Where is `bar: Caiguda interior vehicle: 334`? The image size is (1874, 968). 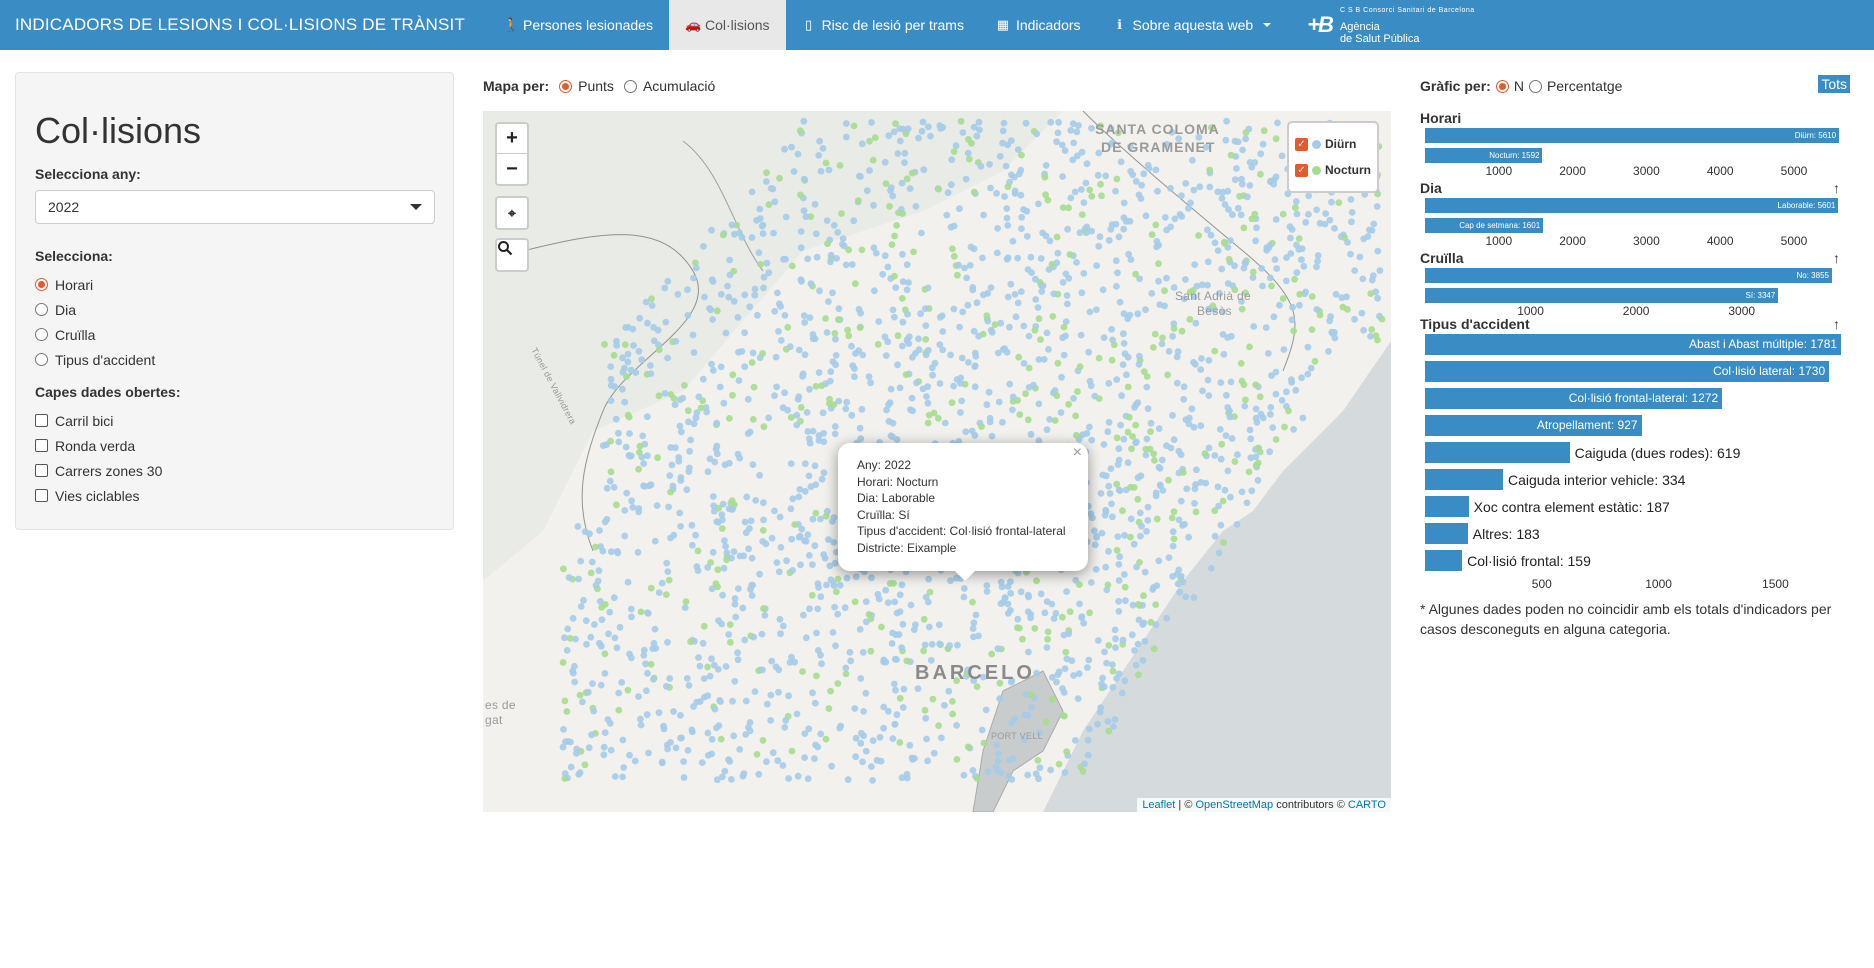
bar: Caiguda interior vehicle: 334 is located at coordinates (1555, 479).